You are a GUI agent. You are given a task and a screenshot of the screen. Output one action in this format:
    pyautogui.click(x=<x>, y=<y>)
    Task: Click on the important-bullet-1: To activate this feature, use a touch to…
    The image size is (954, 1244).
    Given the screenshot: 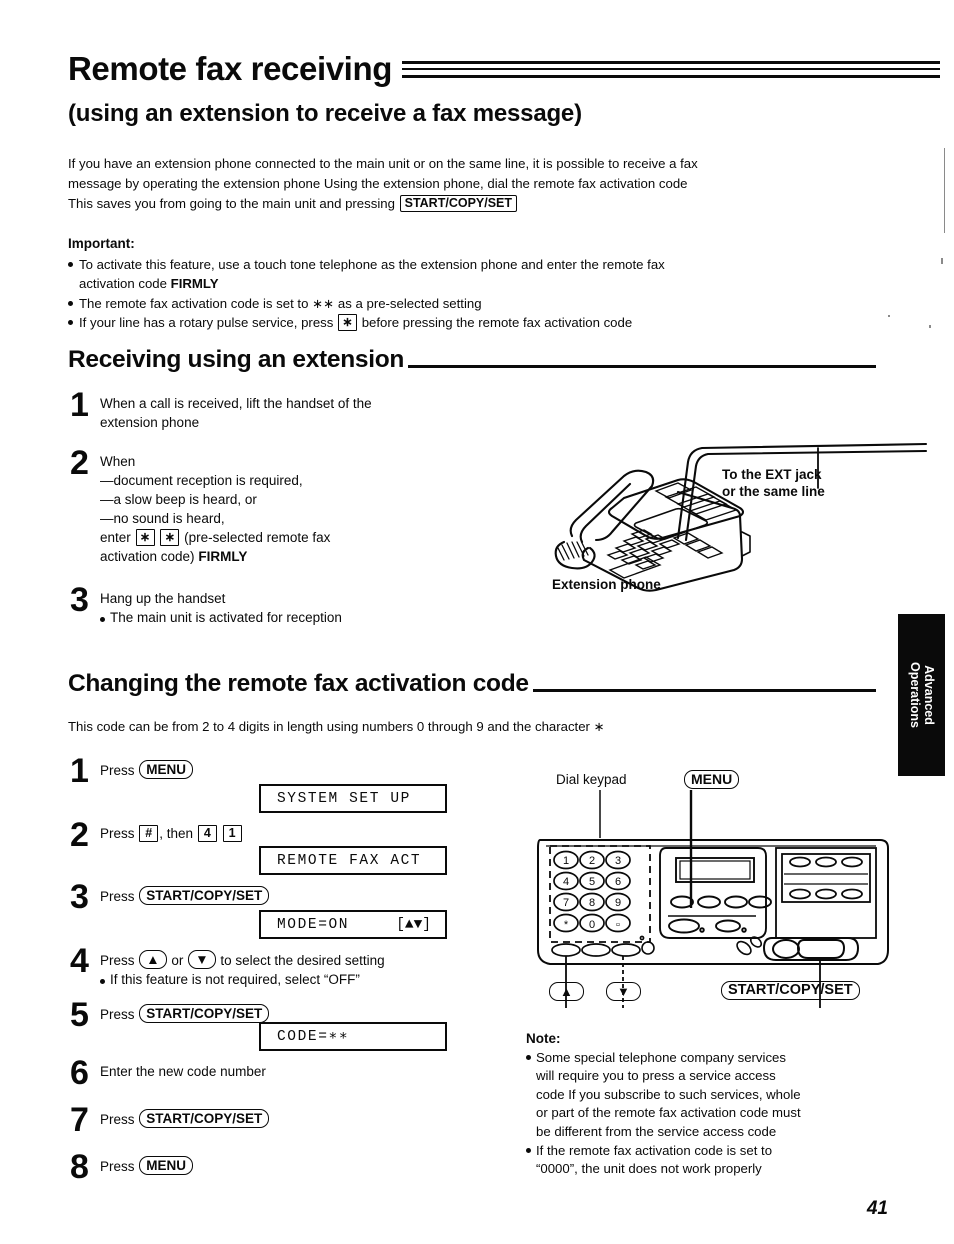 What is the action you would take?
    pyautogui.click(x=478, y=265)
    